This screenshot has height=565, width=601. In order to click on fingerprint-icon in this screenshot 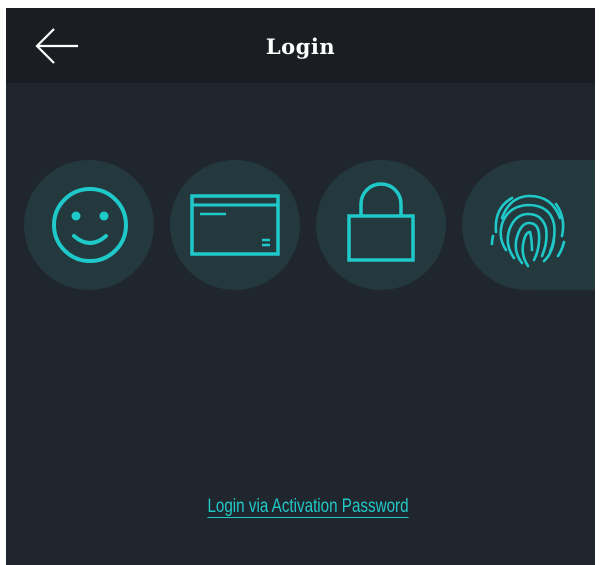, I will do `click(528, 231)`.